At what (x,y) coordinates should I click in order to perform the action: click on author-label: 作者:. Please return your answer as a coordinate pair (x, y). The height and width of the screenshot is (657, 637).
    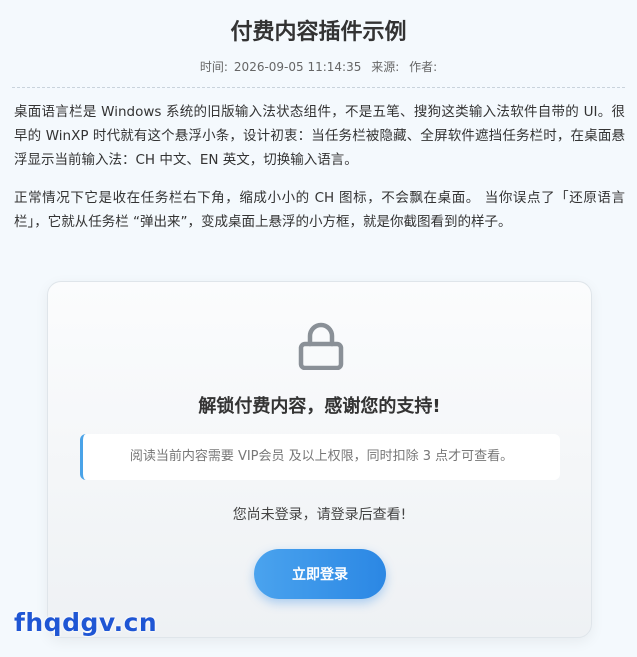
    Looking at the image, I should click on (423, 67).